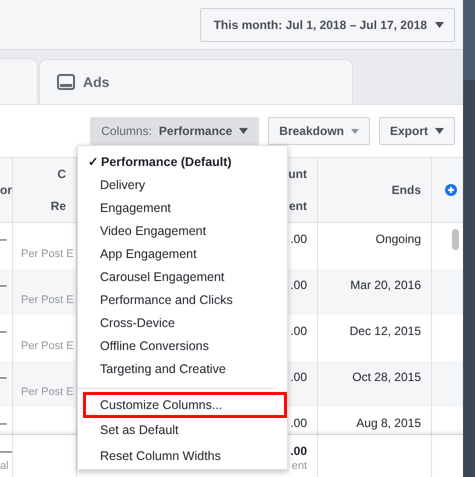 The height and width of the screenshot is (477, 475). I want to click on check-icon: ✓, so click(93, 161).